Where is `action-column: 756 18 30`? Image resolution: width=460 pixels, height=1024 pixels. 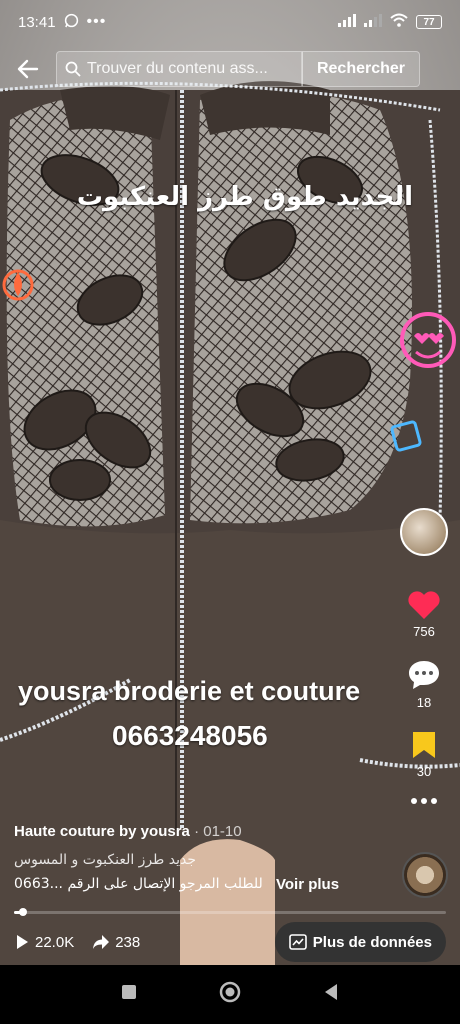 action-column: 756 18 30 is located at coordinates (424, 656).